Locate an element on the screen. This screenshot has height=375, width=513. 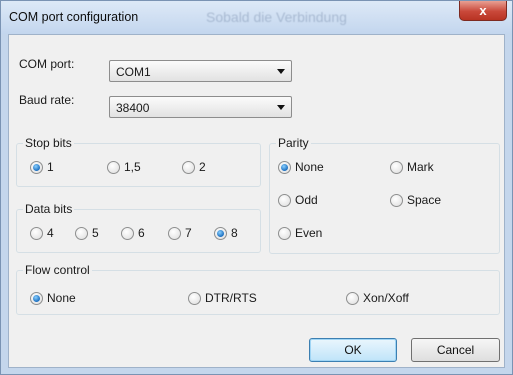
flow-control-radio-dtr-rts: DTR/RTS is located at coordinates (222, 298).